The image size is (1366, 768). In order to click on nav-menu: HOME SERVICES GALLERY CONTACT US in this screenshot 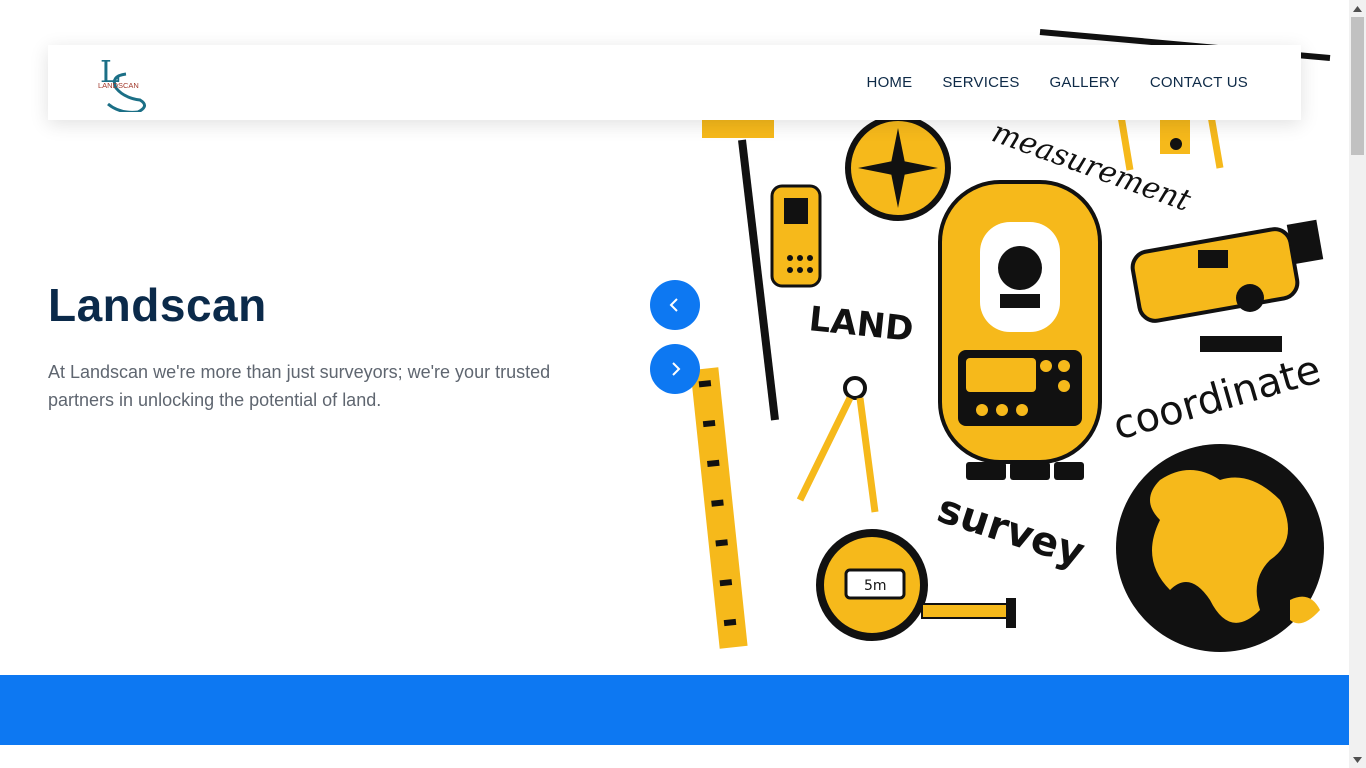, I will do `click(1057, 82)`.